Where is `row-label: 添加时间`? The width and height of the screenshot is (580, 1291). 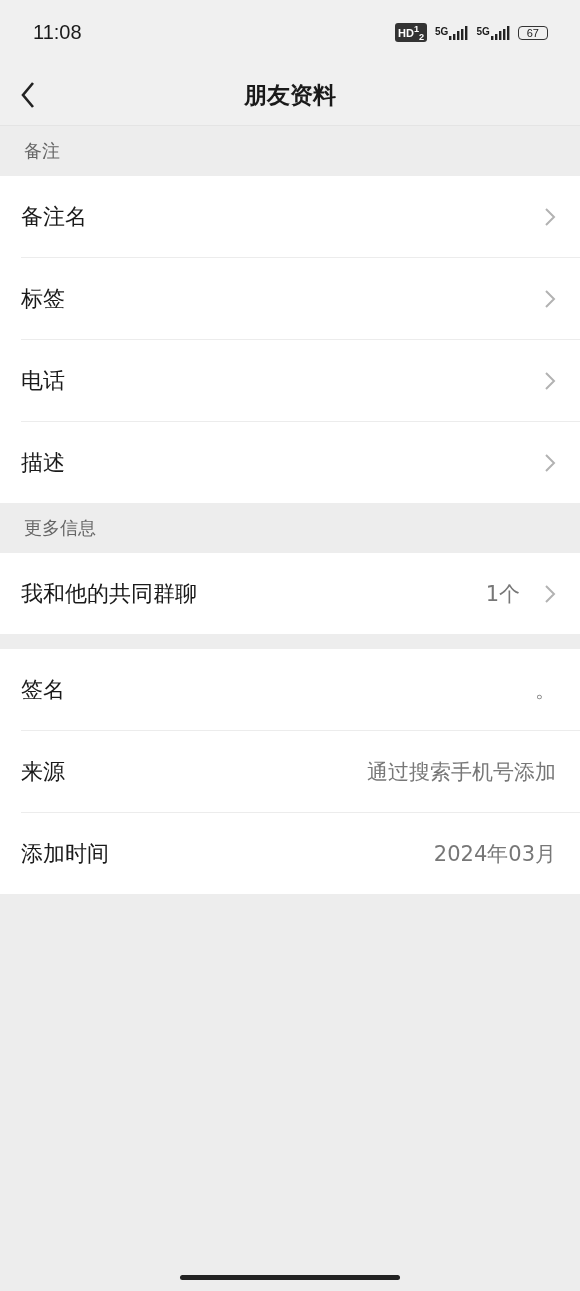
row-label: 添加时间 is located at coordinates (65, 853).